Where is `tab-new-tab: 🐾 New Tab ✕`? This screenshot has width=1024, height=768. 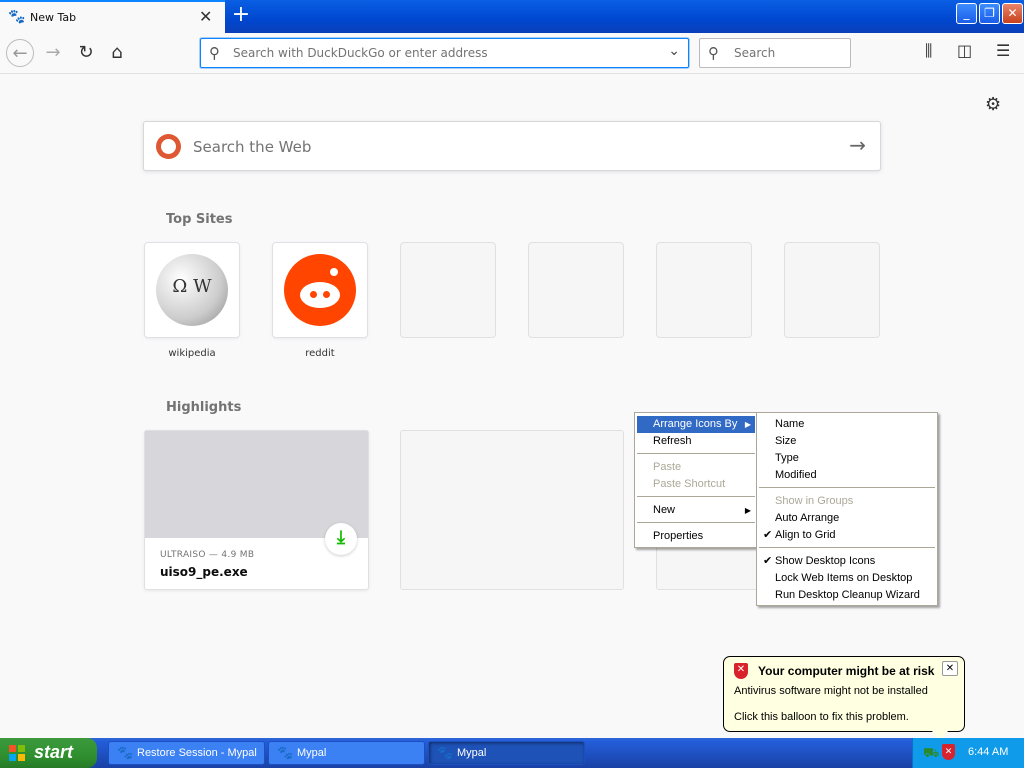
tab-new-tab: 🐾 New Tab ✕ is located at coordinates (112, 16).